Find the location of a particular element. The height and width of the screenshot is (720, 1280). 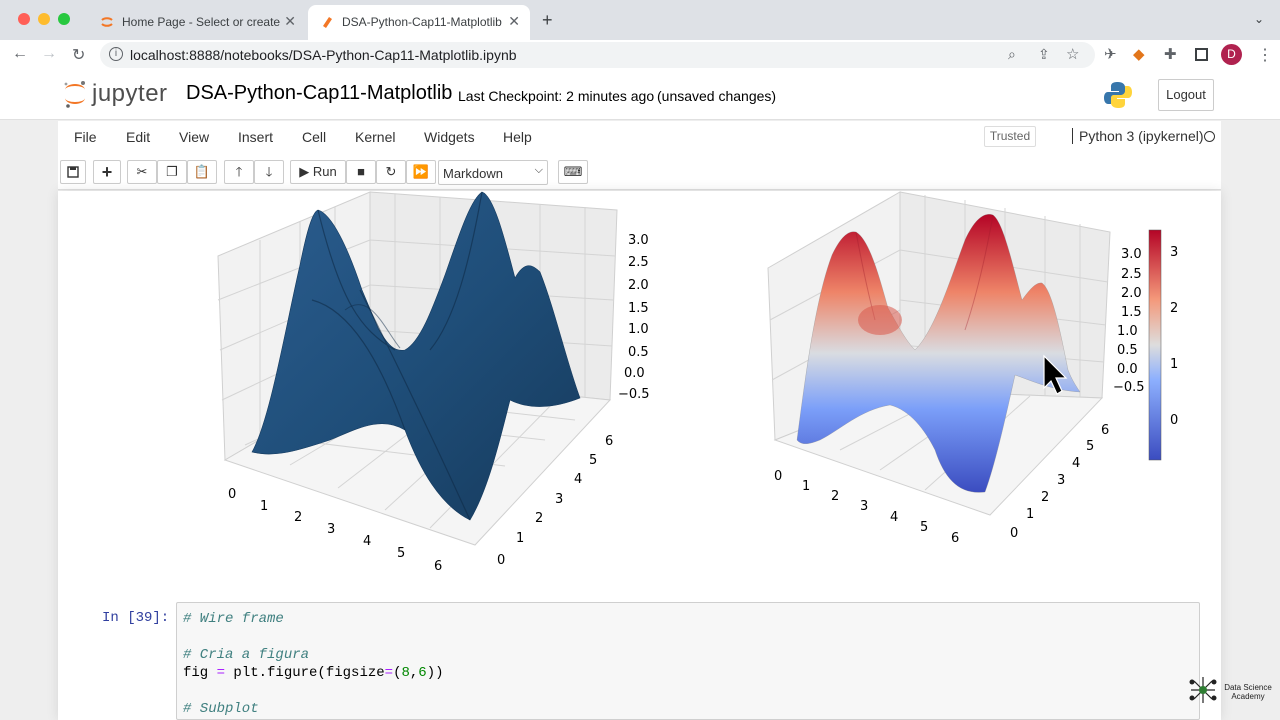

maximize-window-button is located at coordinates (64, 19).